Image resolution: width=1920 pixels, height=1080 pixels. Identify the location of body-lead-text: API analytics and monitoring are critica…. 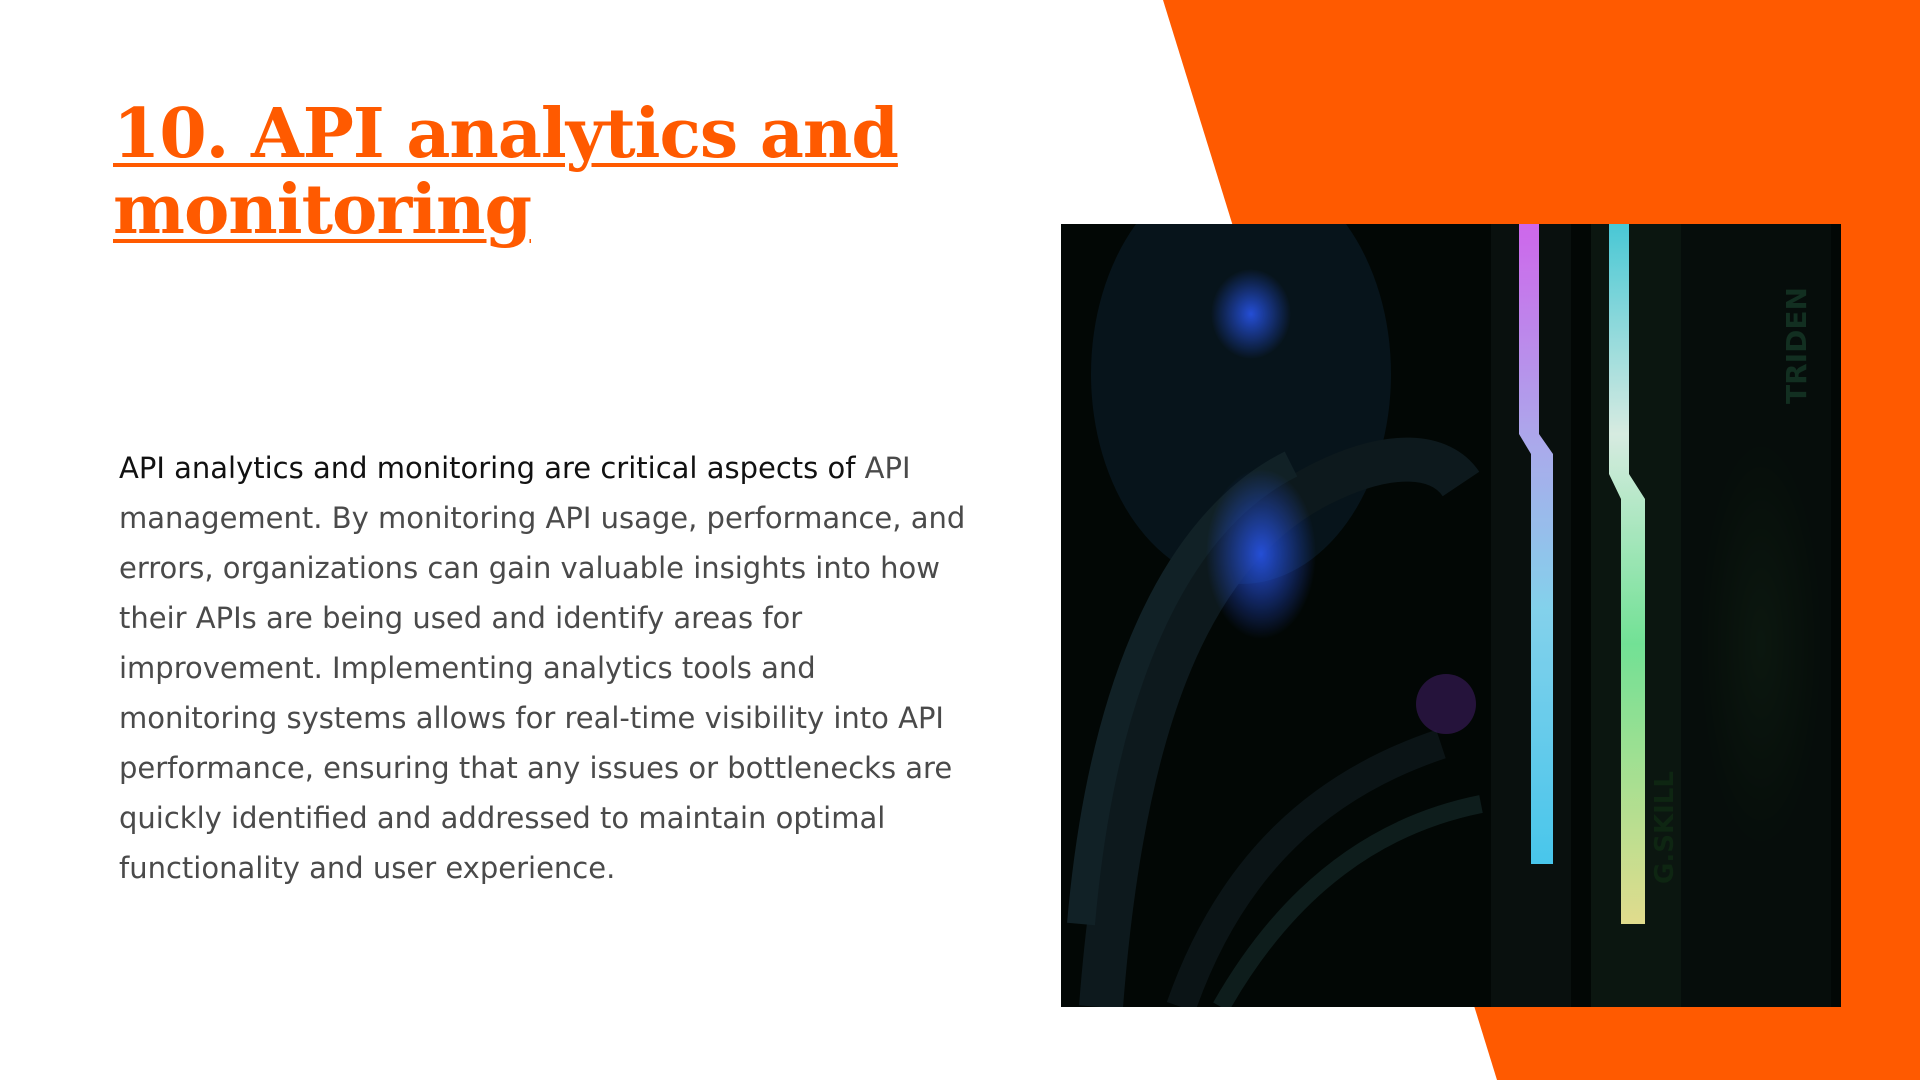
(487, 468).